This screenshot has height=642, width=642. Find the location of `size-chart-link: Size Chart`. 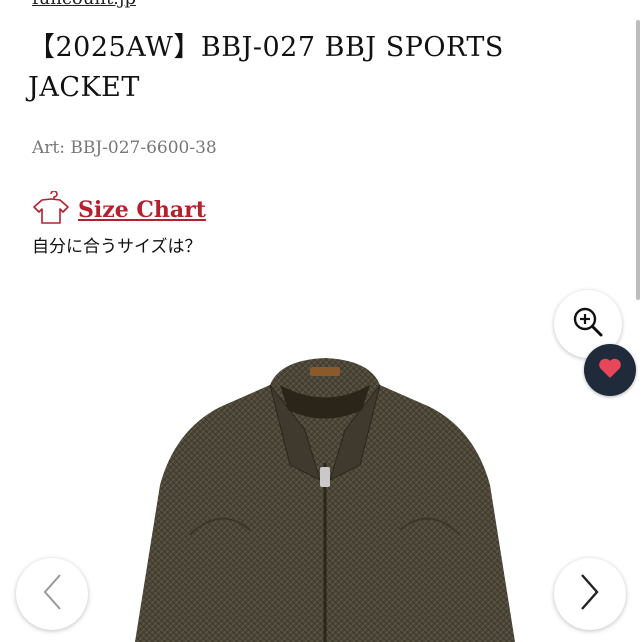

size-chart-link: Size Chart is located at coordinates (142, 210).